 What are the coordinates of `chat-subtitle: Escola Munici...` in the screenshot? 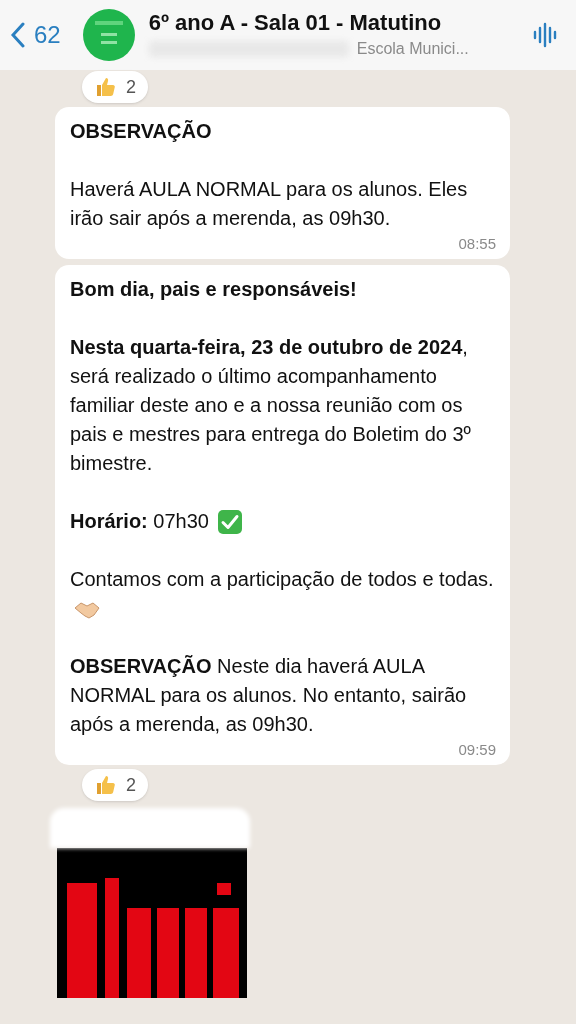 It's located at (412, 49).